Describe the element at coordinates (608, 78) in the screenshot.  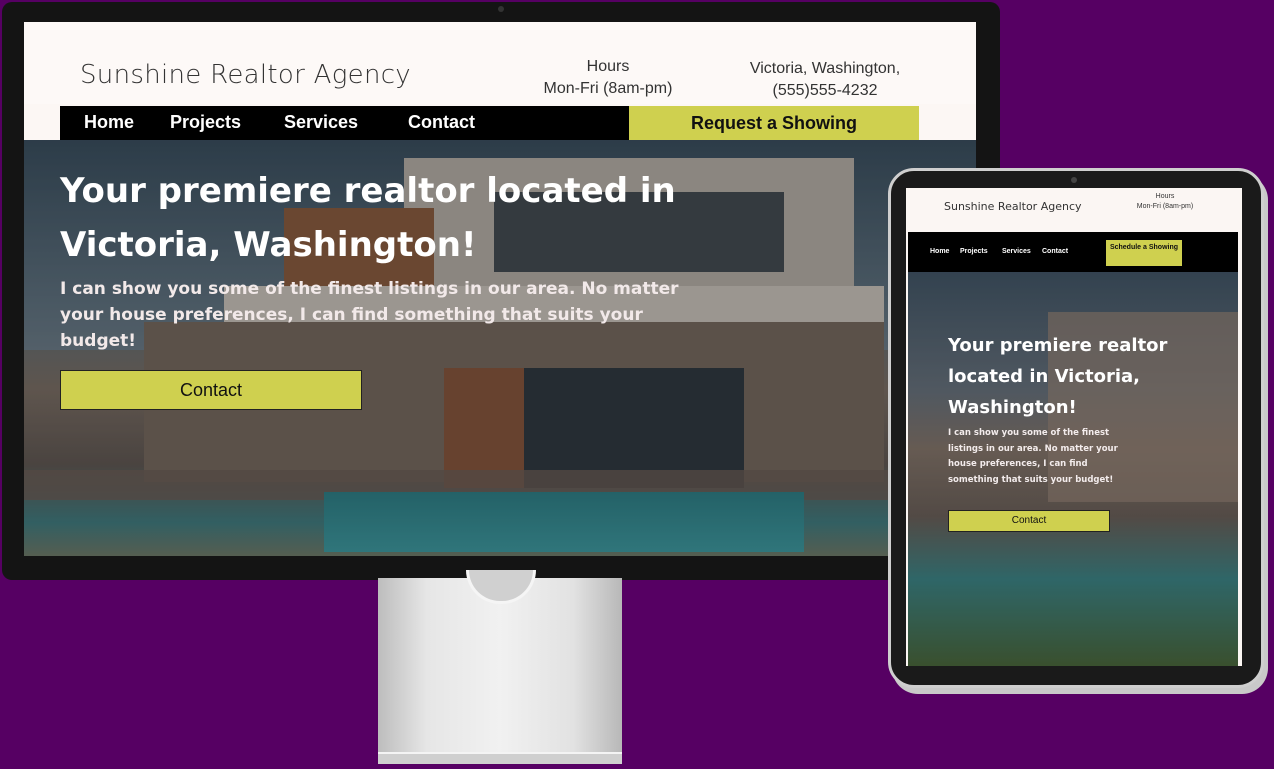
I see `hours-block: Hours Mon-Fri (8am-pm)` at that location.